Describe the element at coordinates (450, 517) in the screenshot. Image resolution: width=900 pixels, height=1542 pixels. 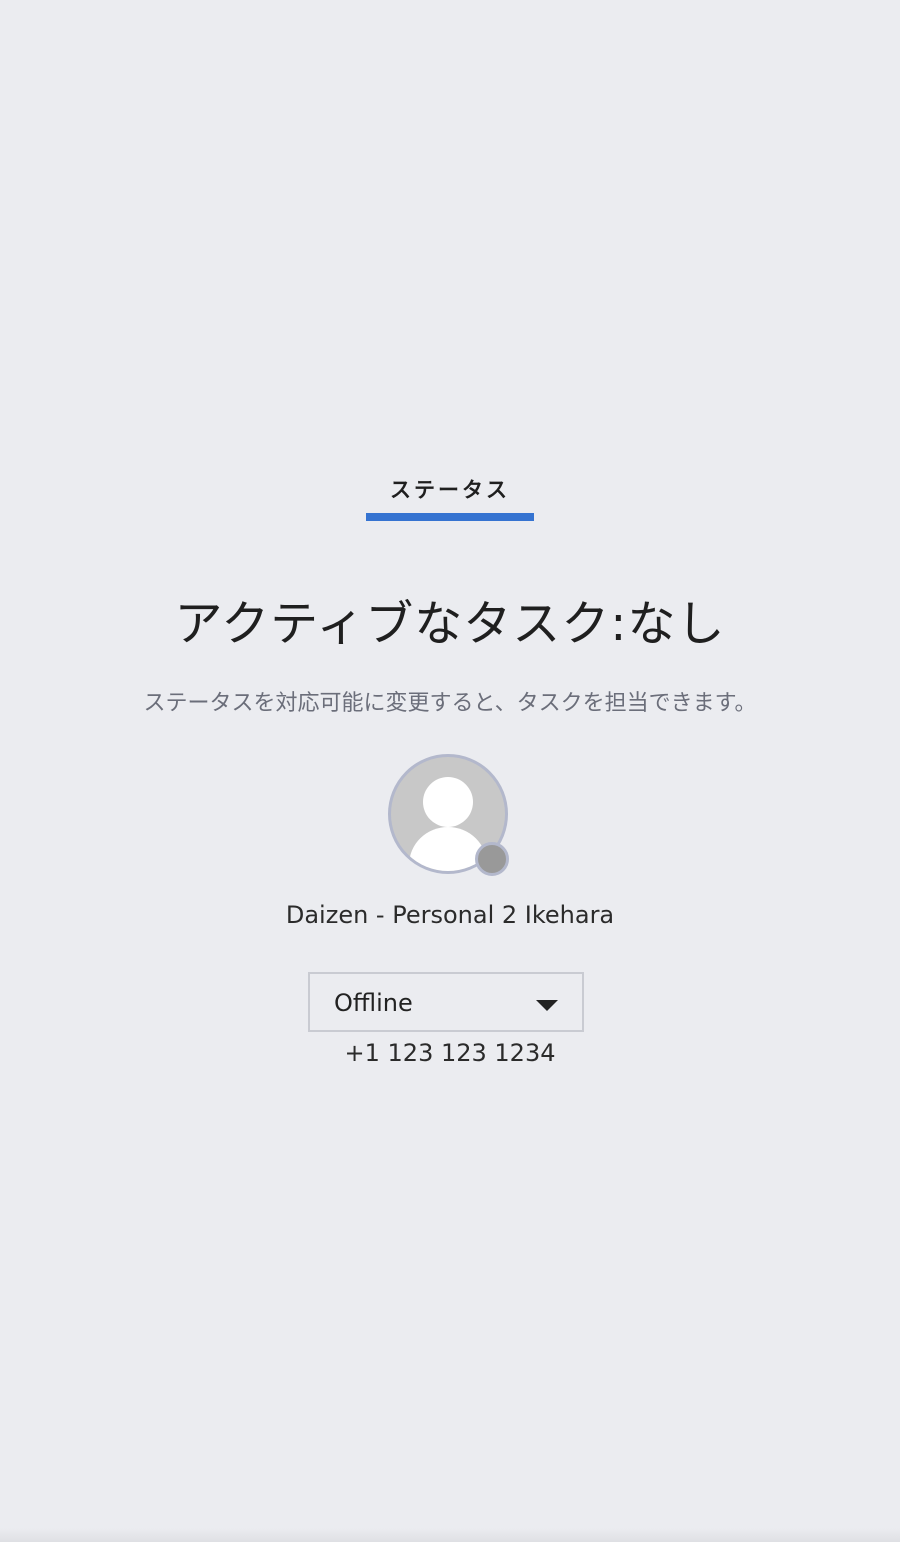
I see `active-tab-indicator` at that location.